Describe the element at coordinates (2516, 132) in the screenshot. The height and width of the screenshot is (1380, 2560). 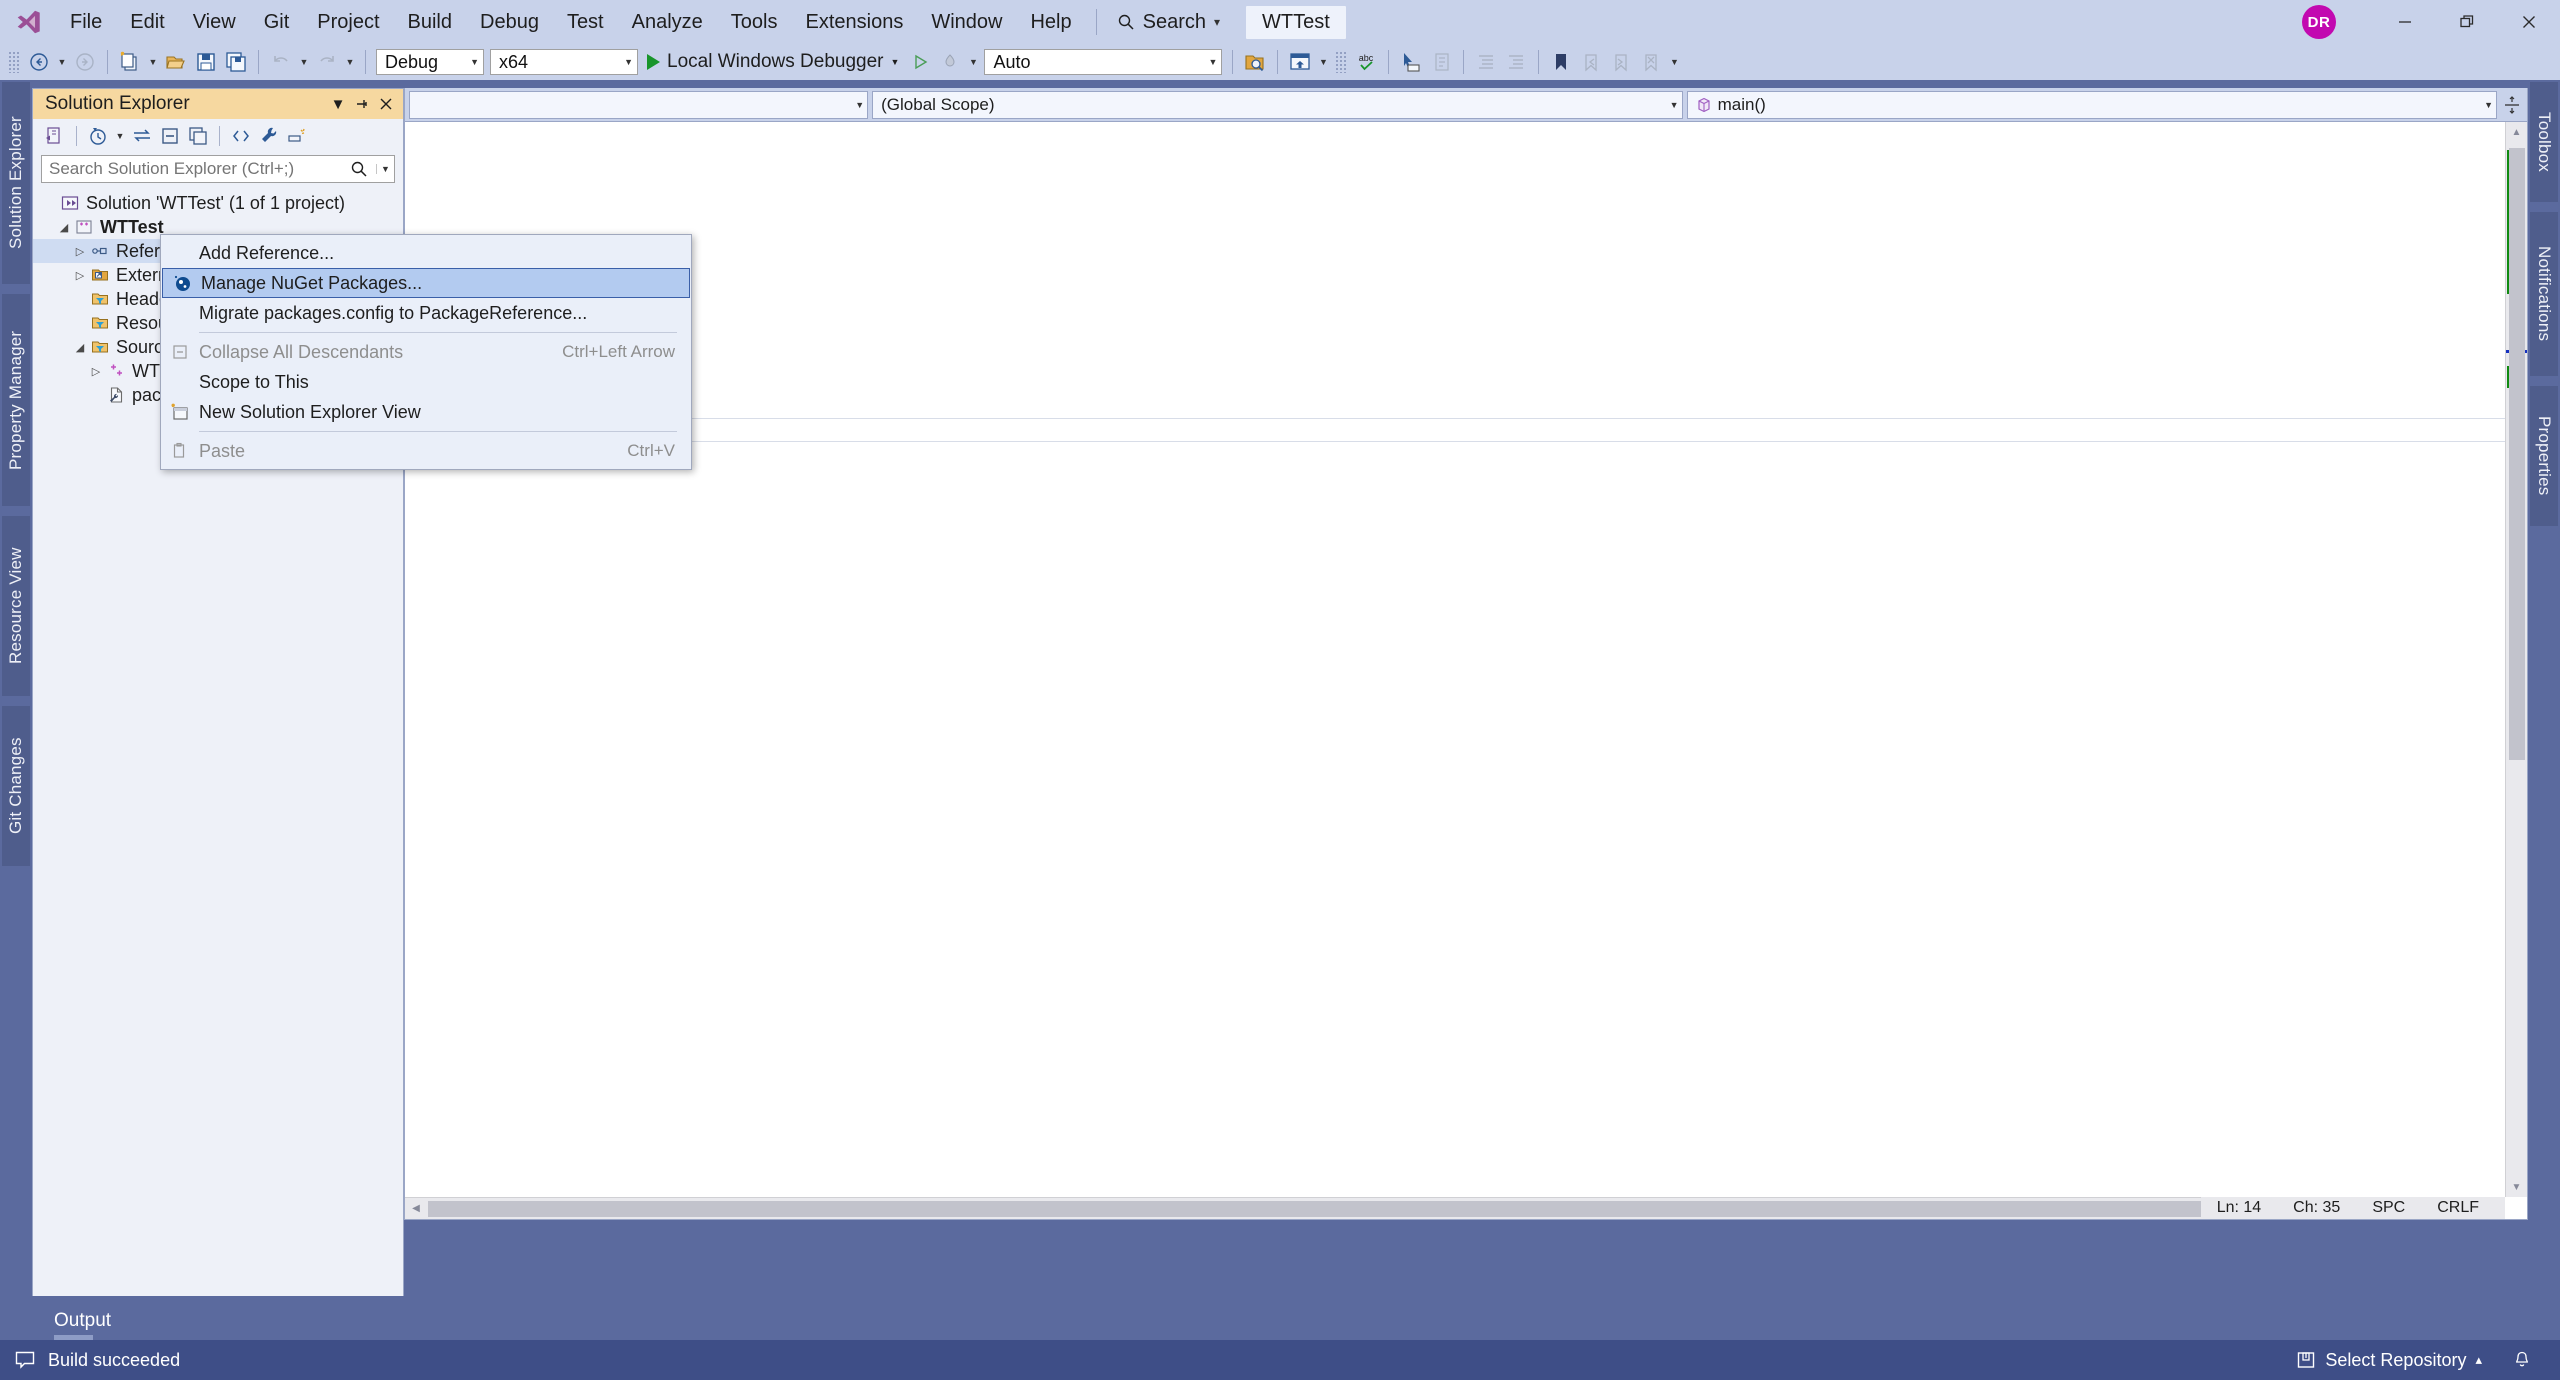
I see `scroll-up-icon: ▲` at that location.